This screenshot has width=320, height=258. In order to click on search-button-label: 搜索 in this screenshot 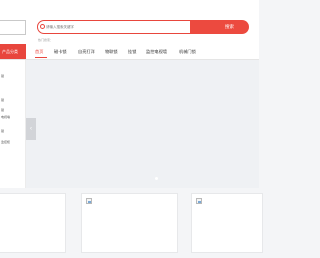, I will do `click(229, 26)`.